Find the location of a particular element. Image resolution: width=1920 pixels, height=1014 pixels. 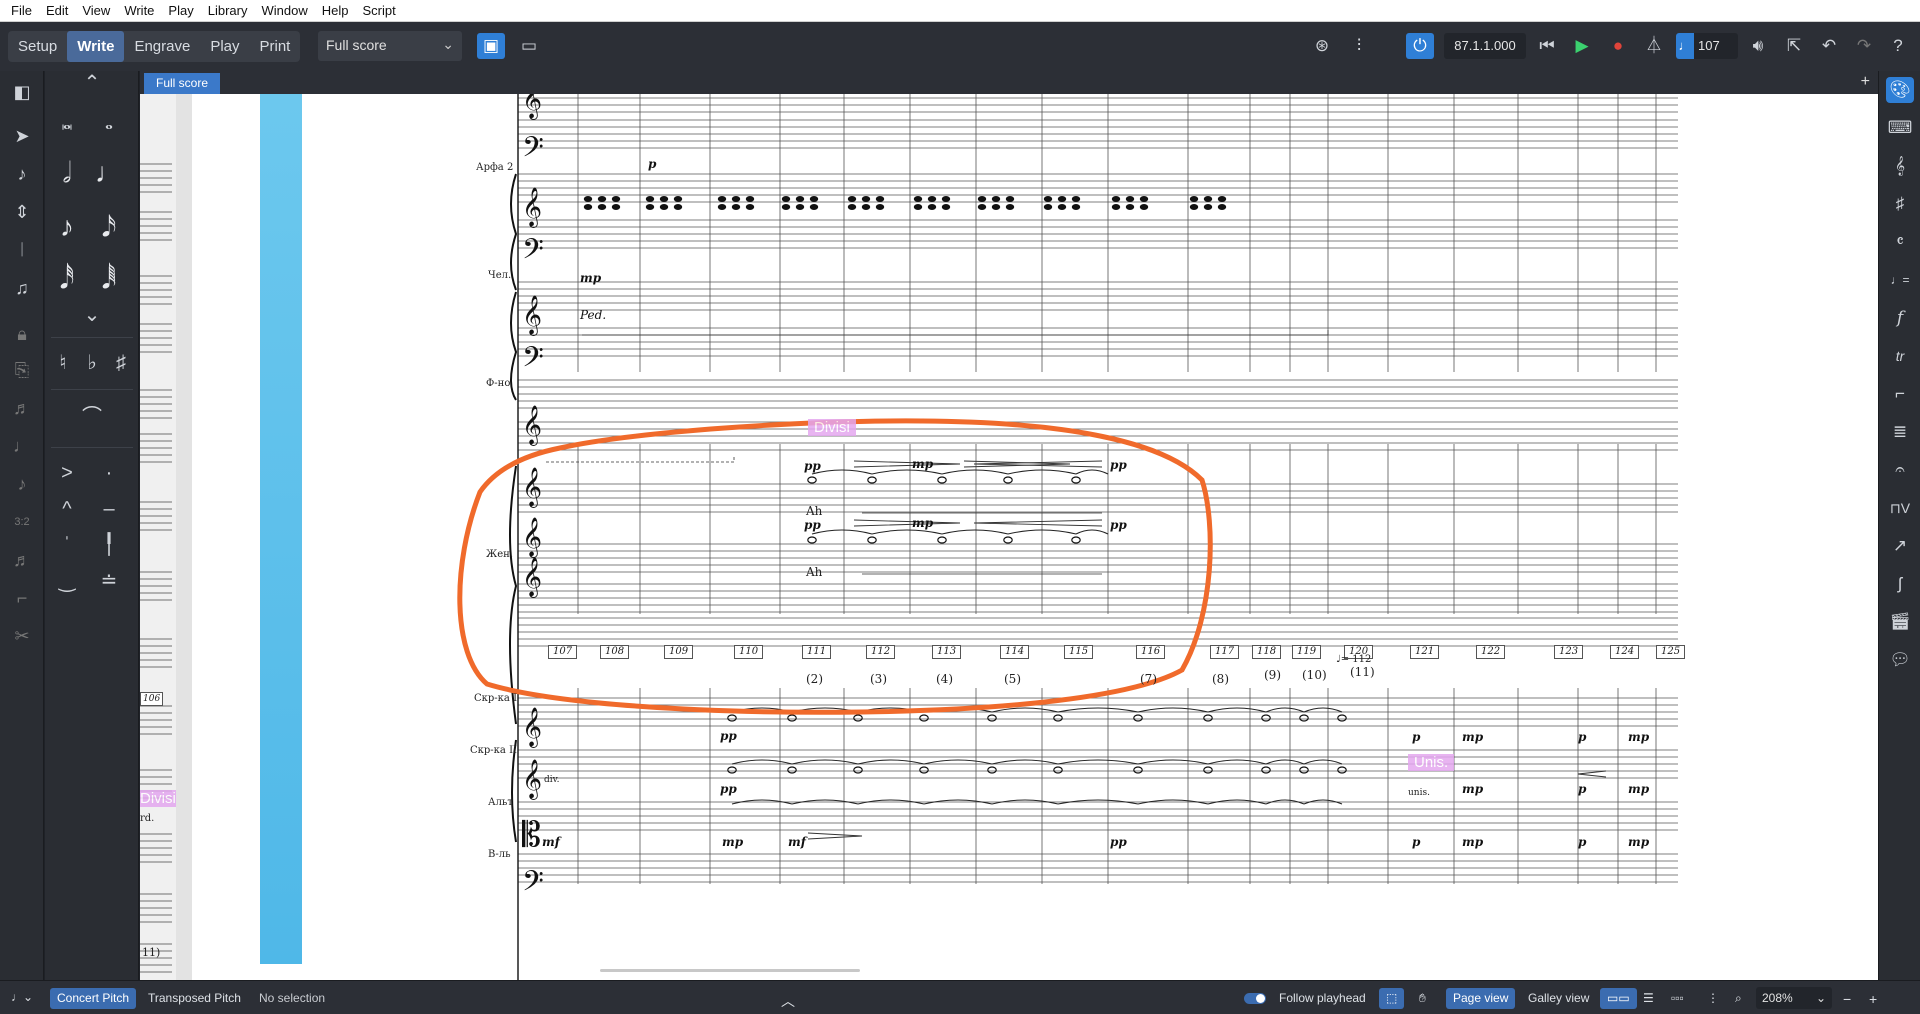

breve-icon: 𝅜 is located at coordinates (67, 123).